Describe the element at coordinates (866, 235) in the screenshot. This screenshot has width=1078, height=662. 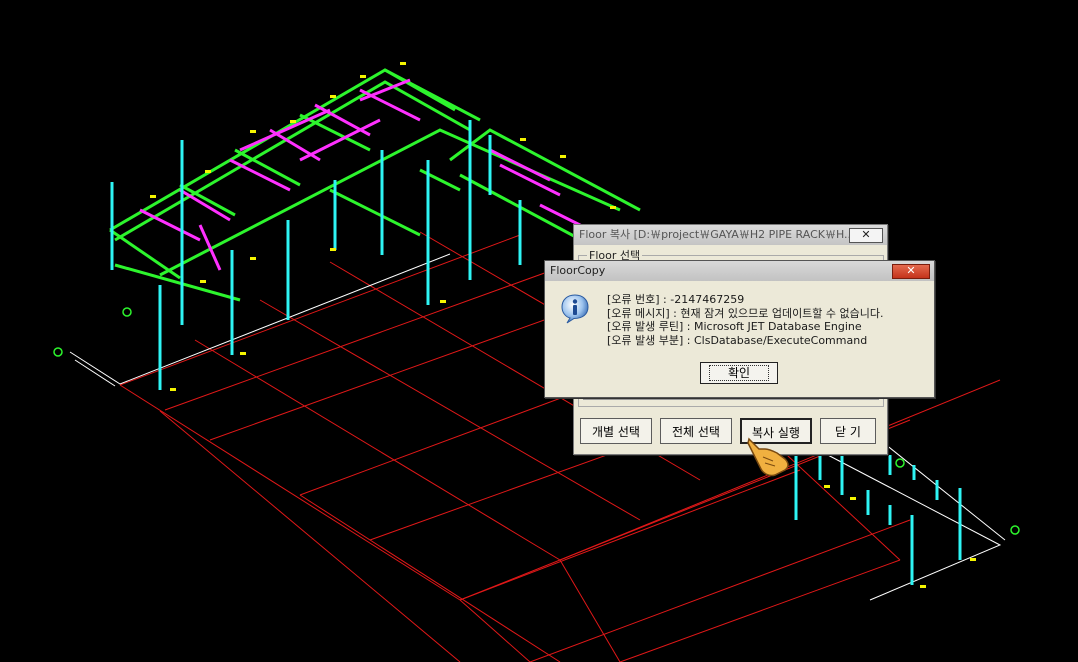
I see `floor-copy-close-button: ✕` at that location.